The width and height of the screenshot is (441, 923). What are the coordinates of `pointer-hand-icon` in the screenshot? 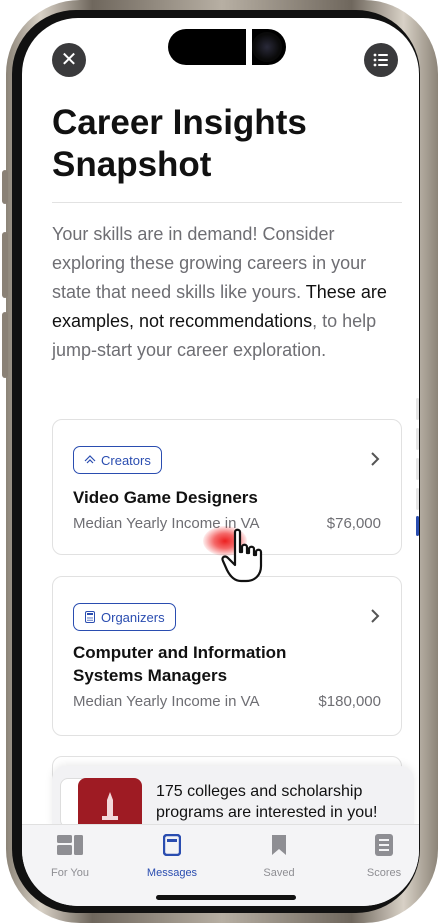 It's located at (242, 555).